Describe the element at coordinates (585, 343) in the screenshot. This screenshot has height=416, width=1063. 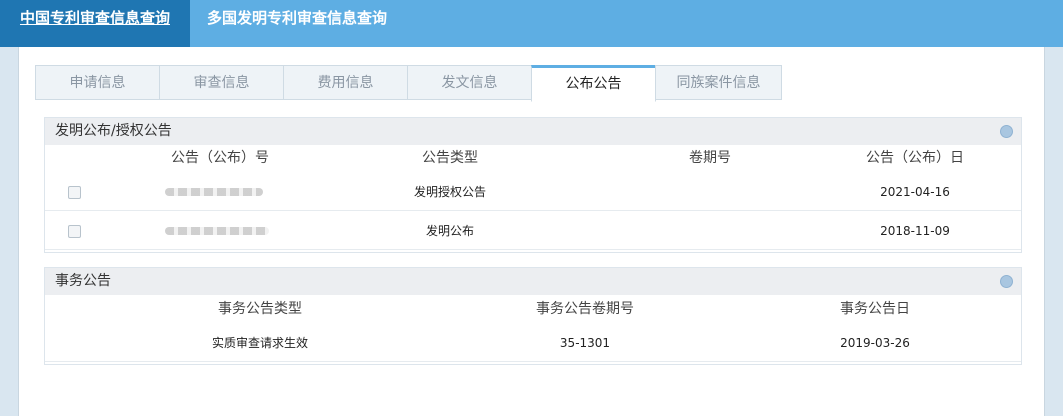
I see `affair-volume-cell: 35-1301` at that location.